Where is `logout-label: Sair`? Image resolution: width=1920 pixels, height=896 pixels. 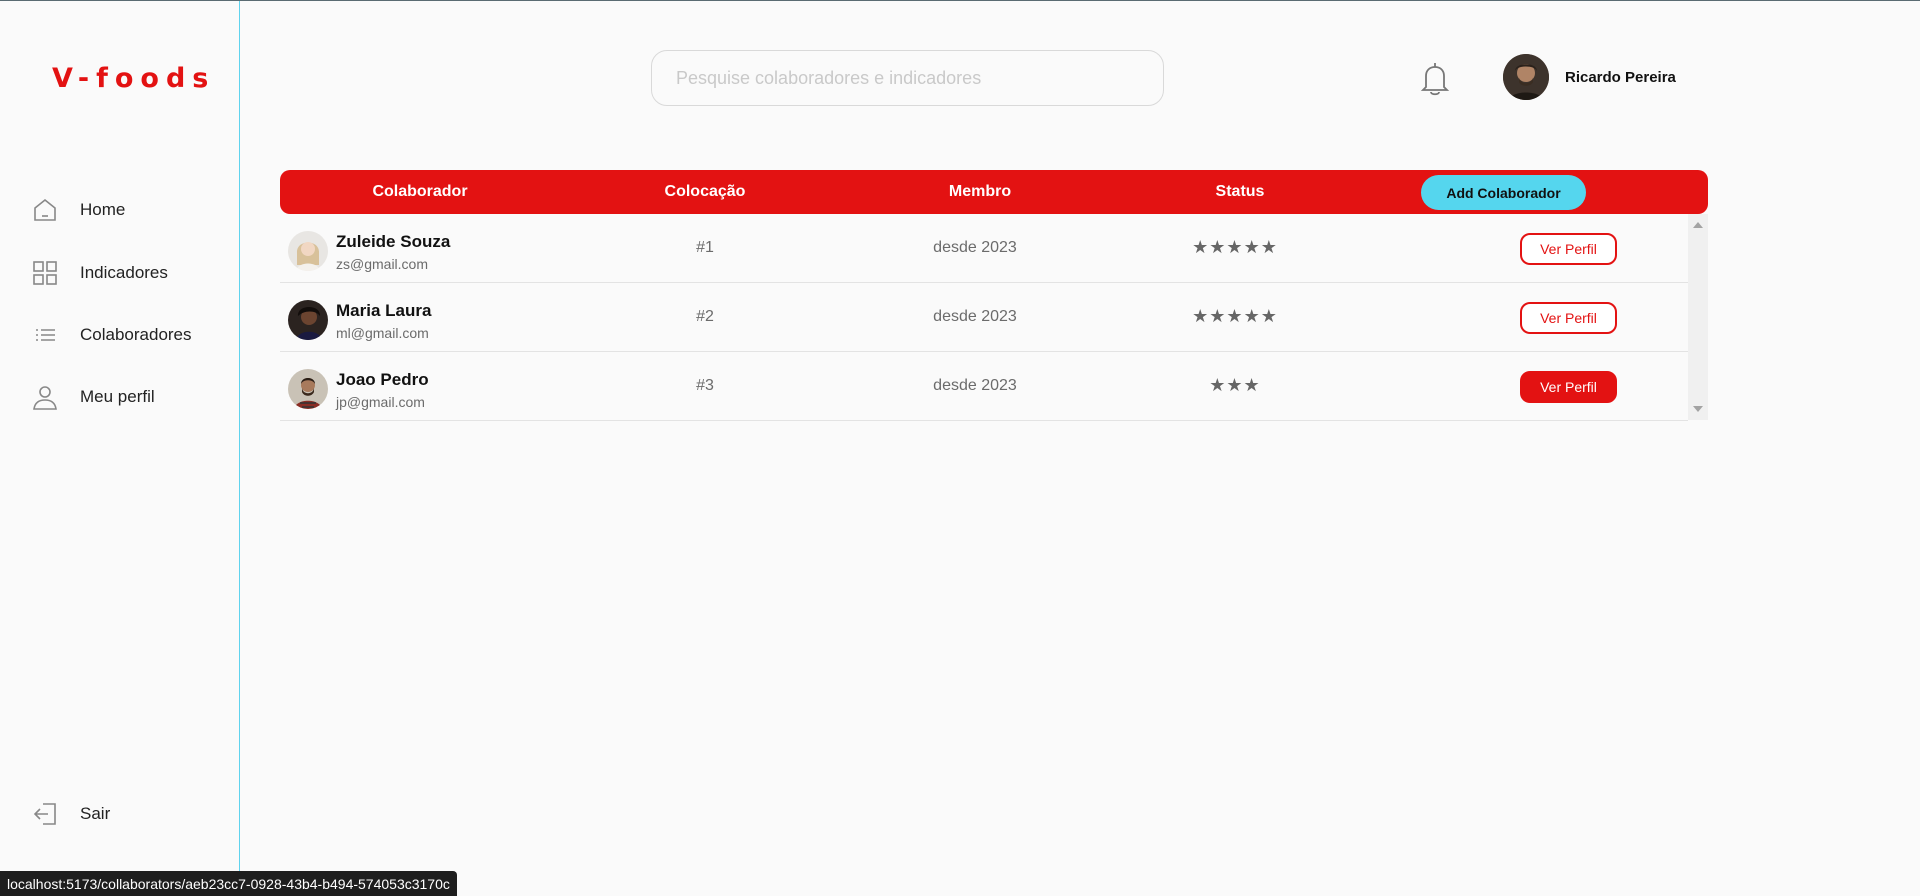
logout-label: Sair is located at coordinates (95, 813).